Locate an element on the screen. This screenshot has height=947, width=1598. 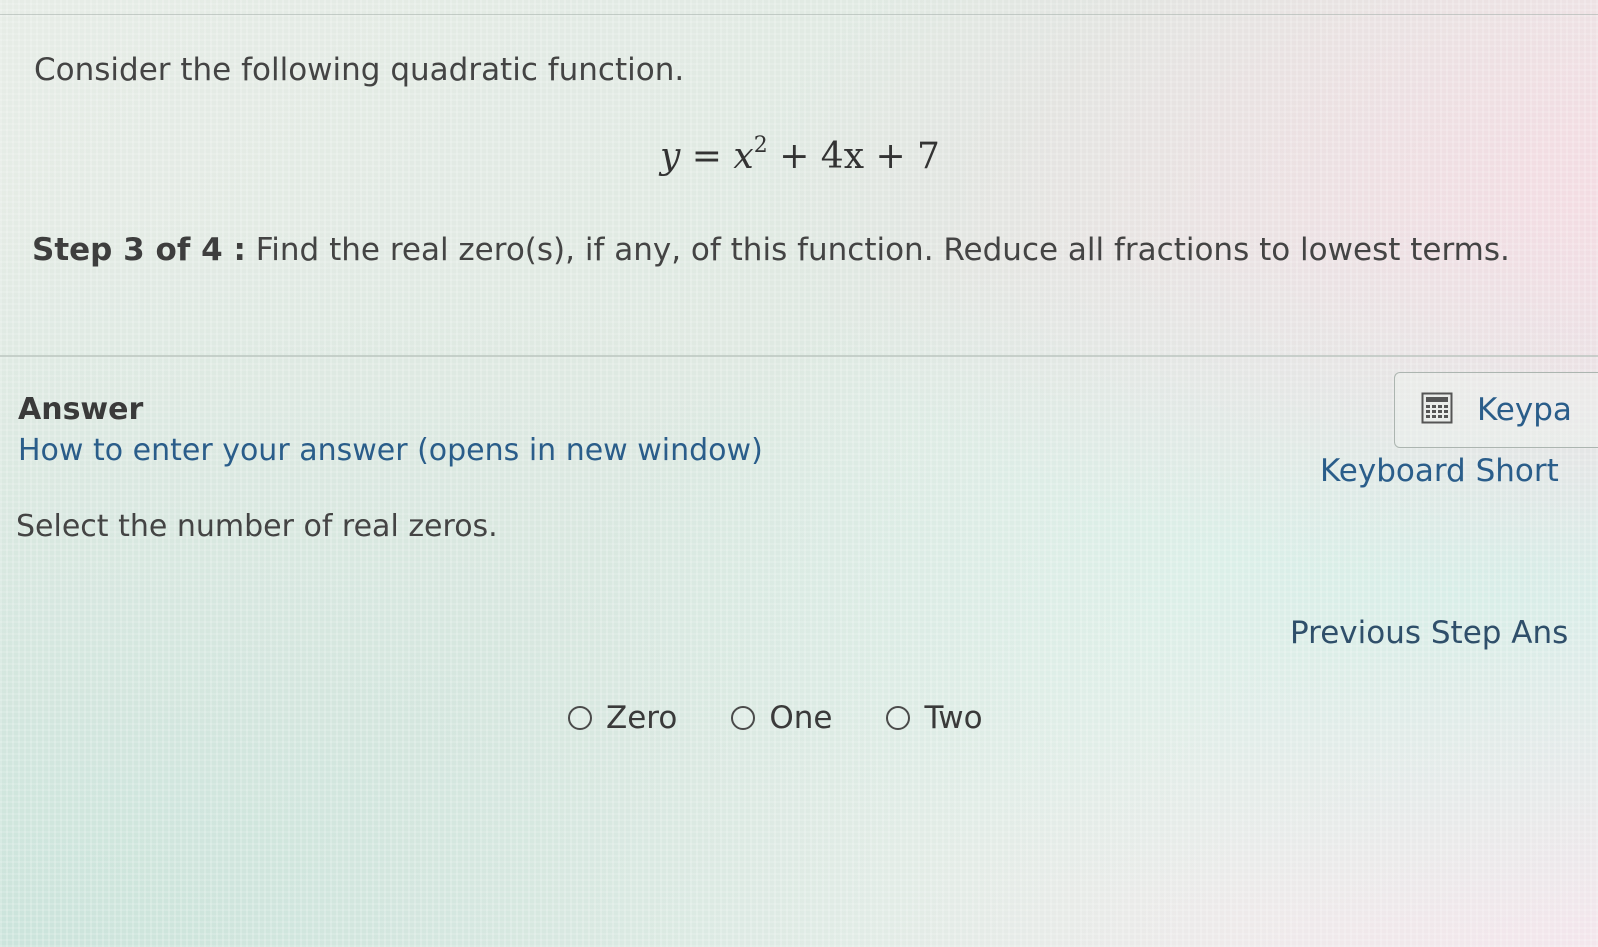
option-zero-label: Zero is located at coordinates (642, 718).